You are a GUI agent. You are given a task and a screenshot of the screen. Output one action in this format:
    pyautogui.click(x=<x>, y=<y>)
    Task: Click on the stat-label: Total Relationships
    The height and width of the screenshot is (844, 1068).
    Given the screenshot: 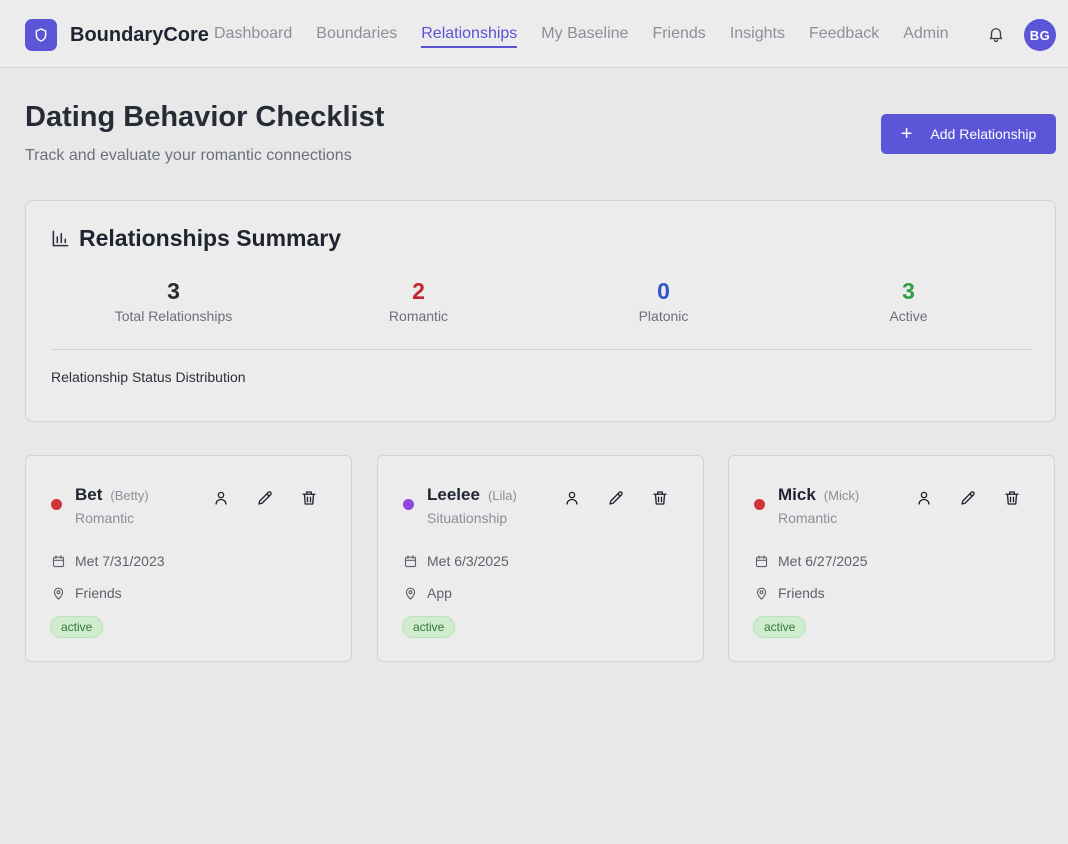 What is the action you would take?
    pyautogui.click(x=173, y=316)
    